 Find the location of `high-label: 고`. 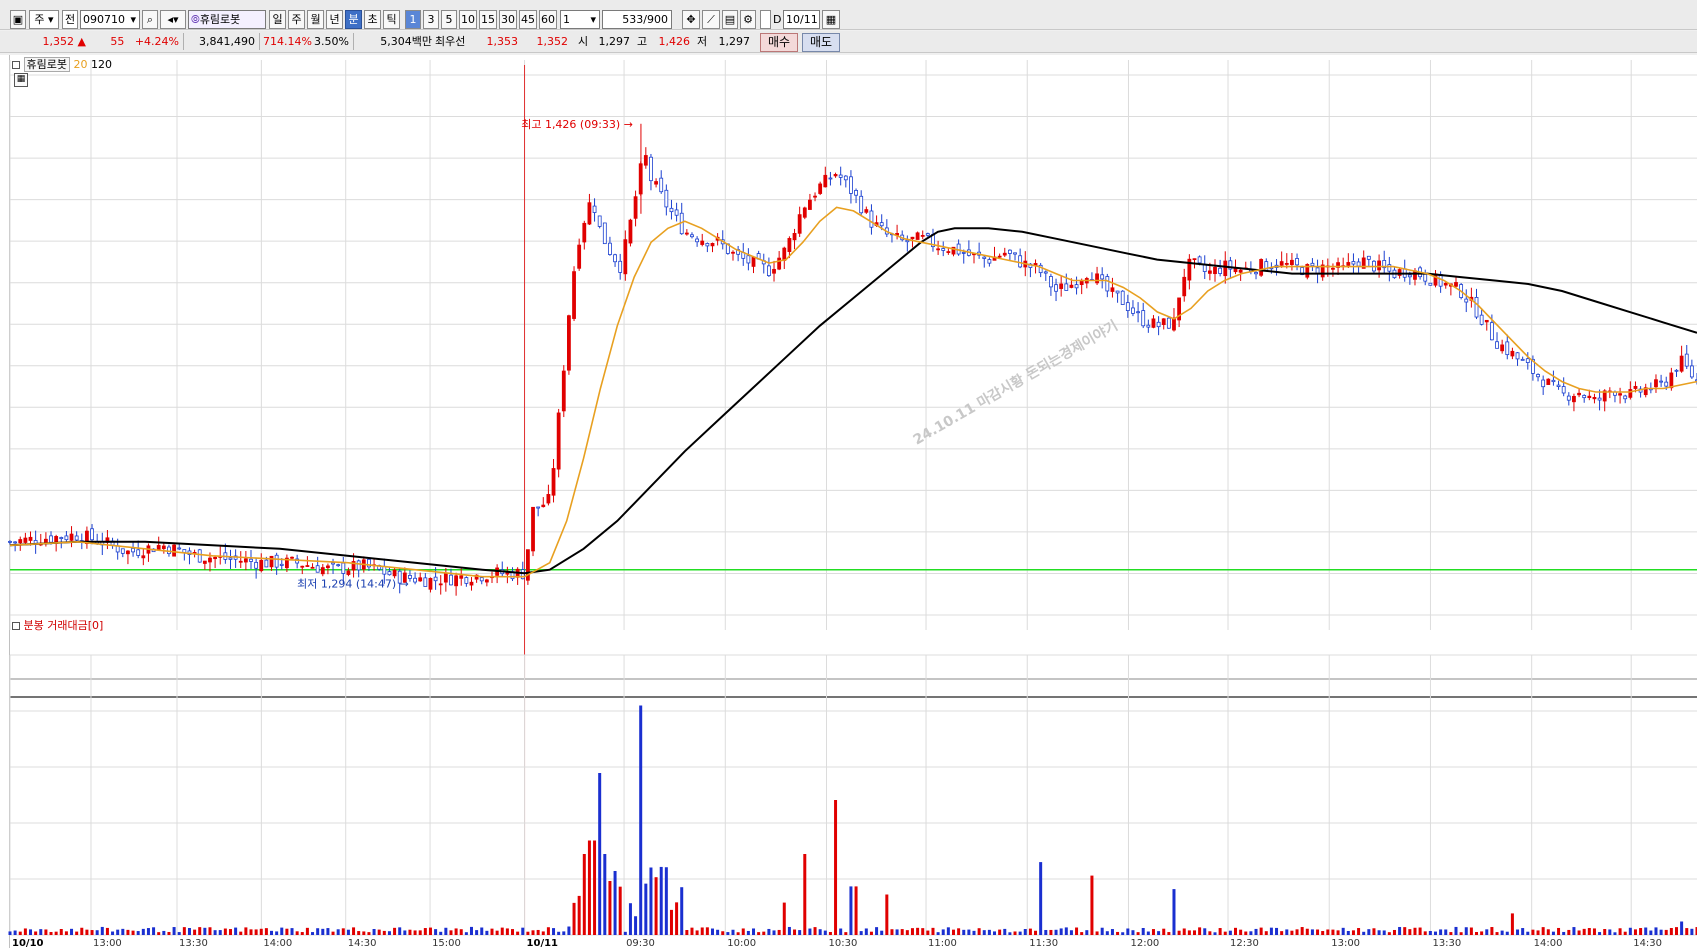

high-label: 고 is located at coordinates (642, 41).